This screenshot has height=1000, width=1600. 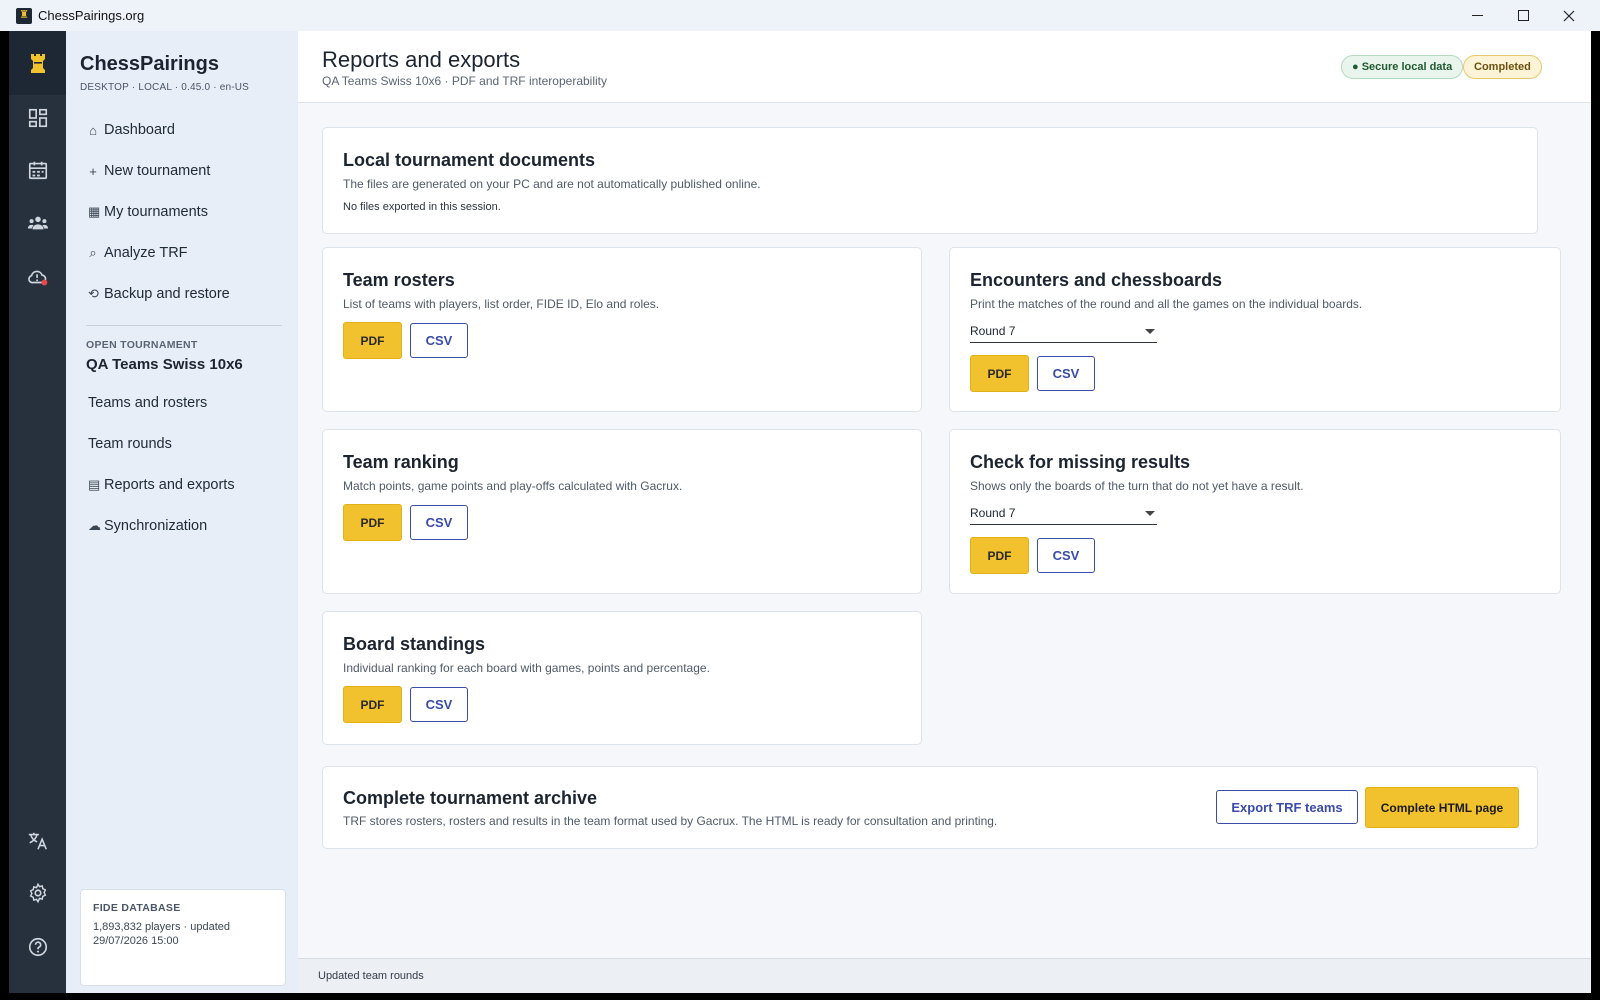 What do you see at coordinates (147, 526) in the screenshot?
I see `sidebar-item-synchronization: ☁ Synchronization` at bounding box center [147, 526].